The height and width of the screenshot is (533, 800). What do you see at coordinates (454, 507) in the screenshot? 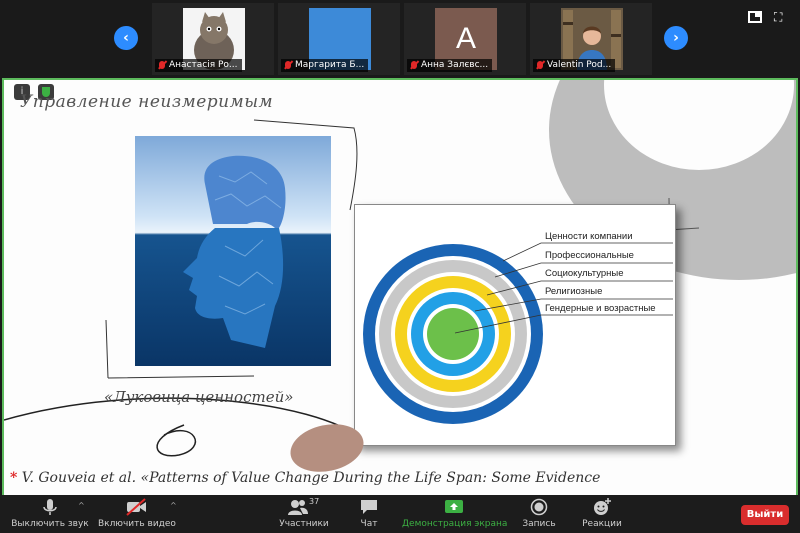
I see `share-screen-icon` at bounding box center [454, 507].